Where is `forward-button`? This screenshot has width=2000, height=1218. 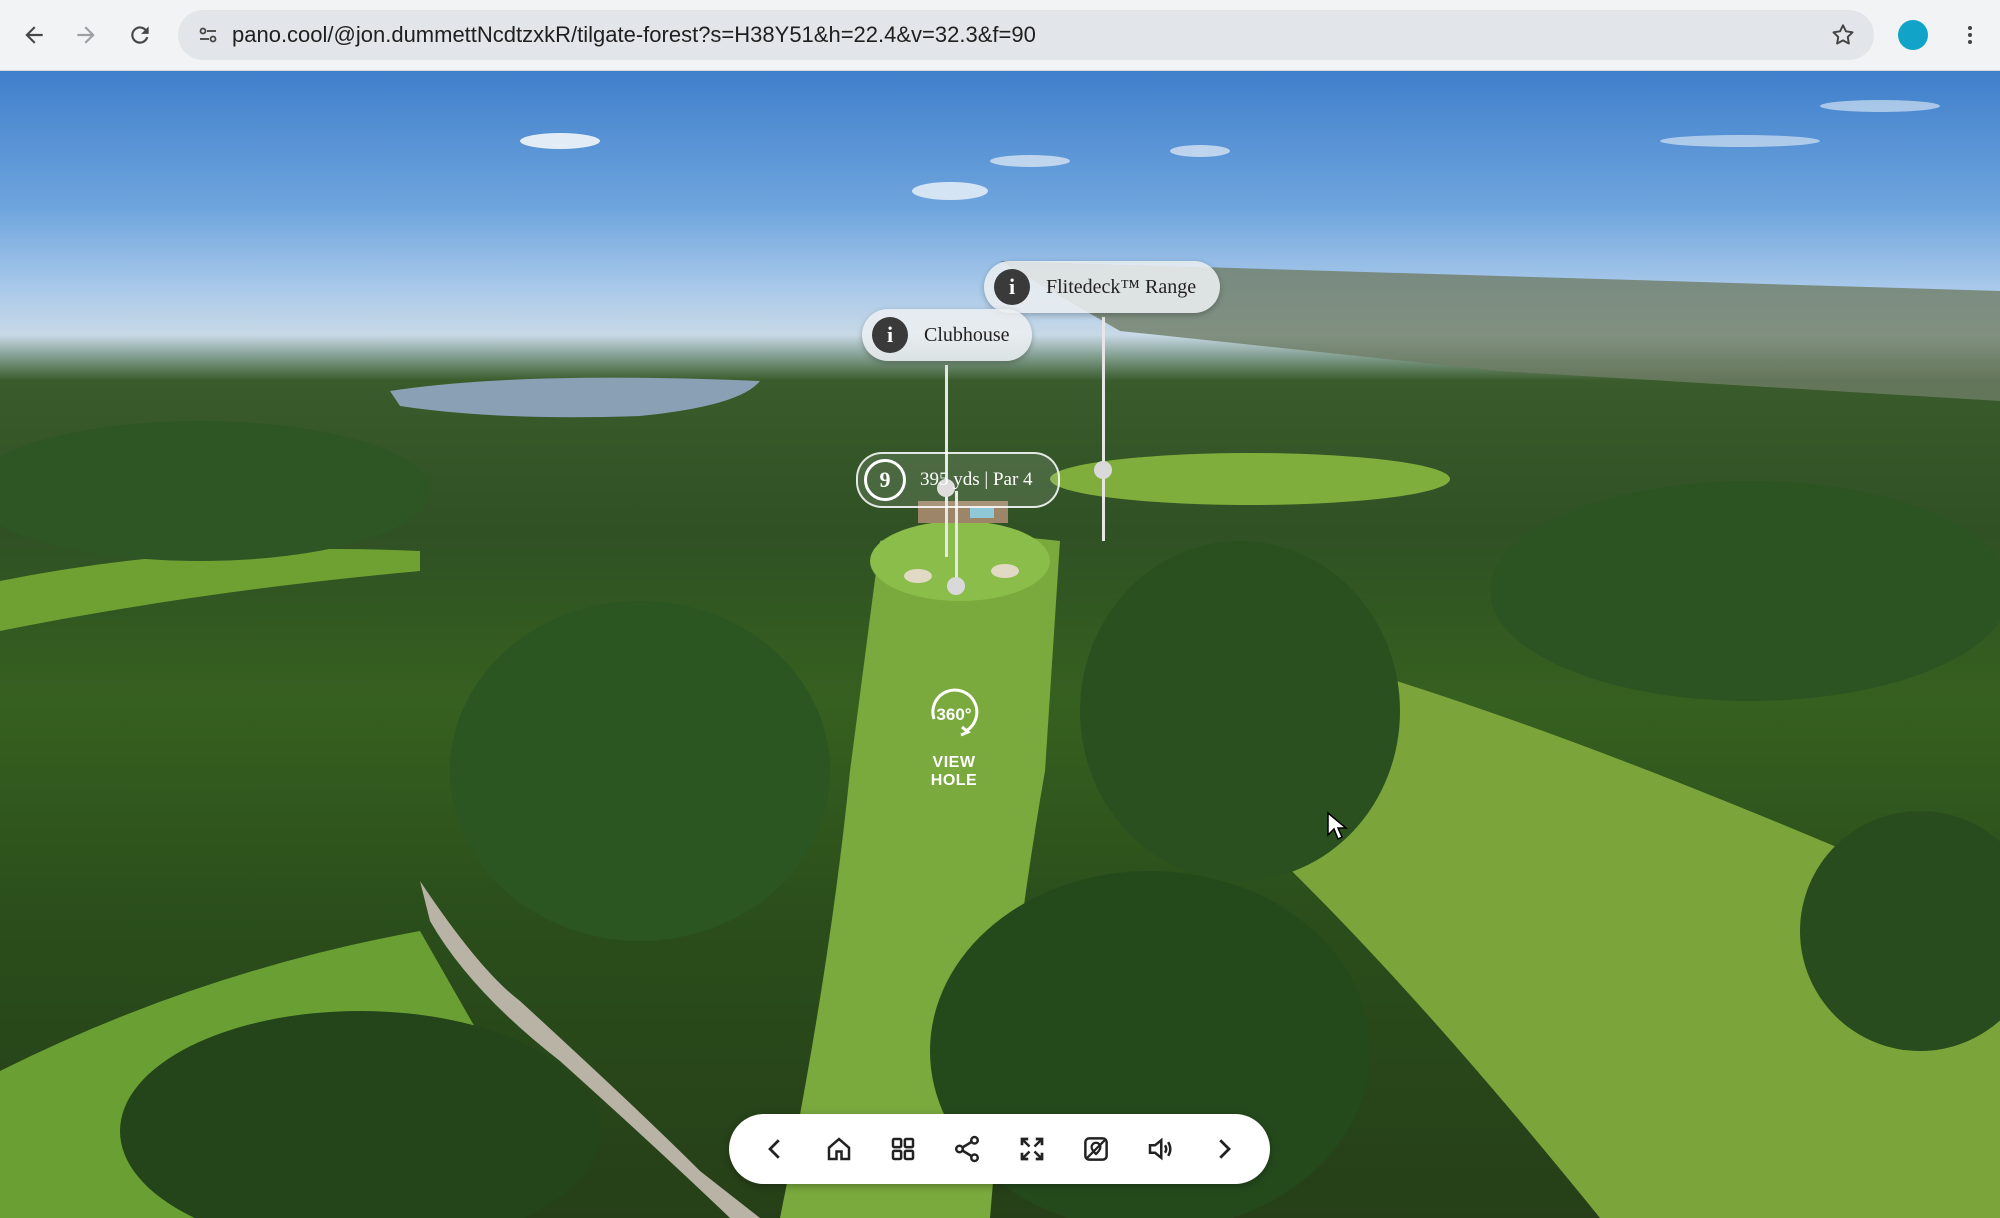 forward-button is located at coordinates (86, 35).